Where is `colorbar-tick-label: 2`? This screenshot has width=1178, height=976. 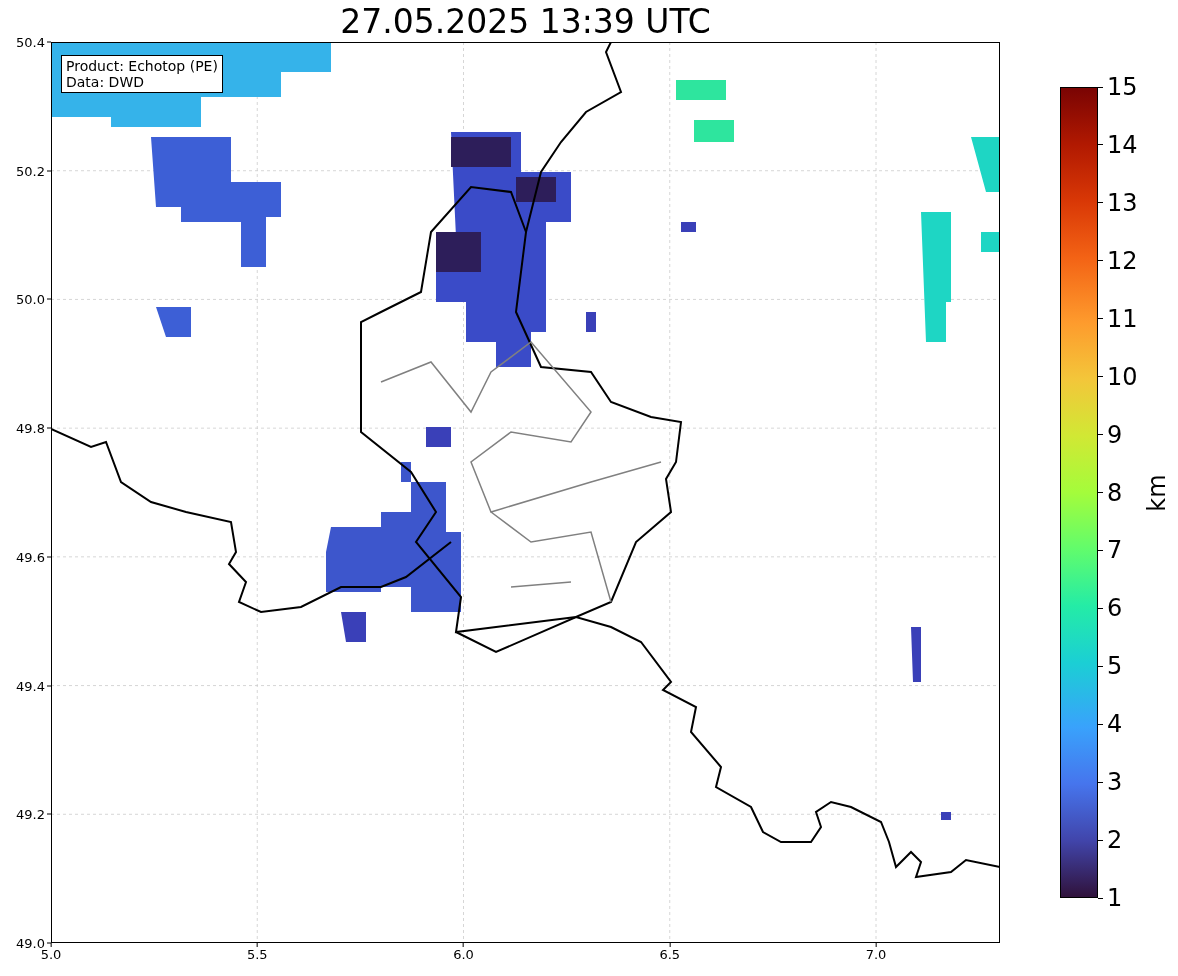 colorbar-tick-label: 2 is located at coordinates (1115, 840).